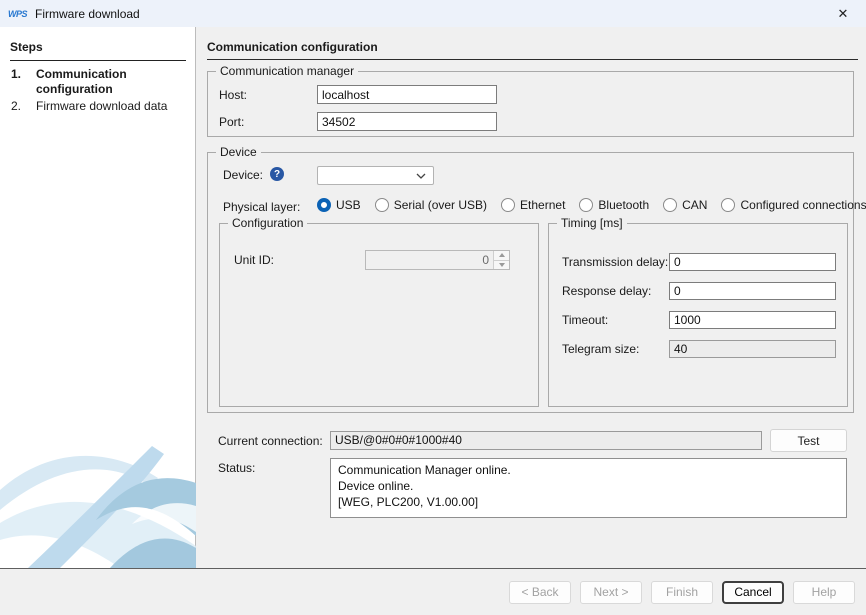 This screenshot has width=866, height=615. Describe the element at coordinates (287, 71) in the screenshot. I see `group-legend: Communication manager` at that location.